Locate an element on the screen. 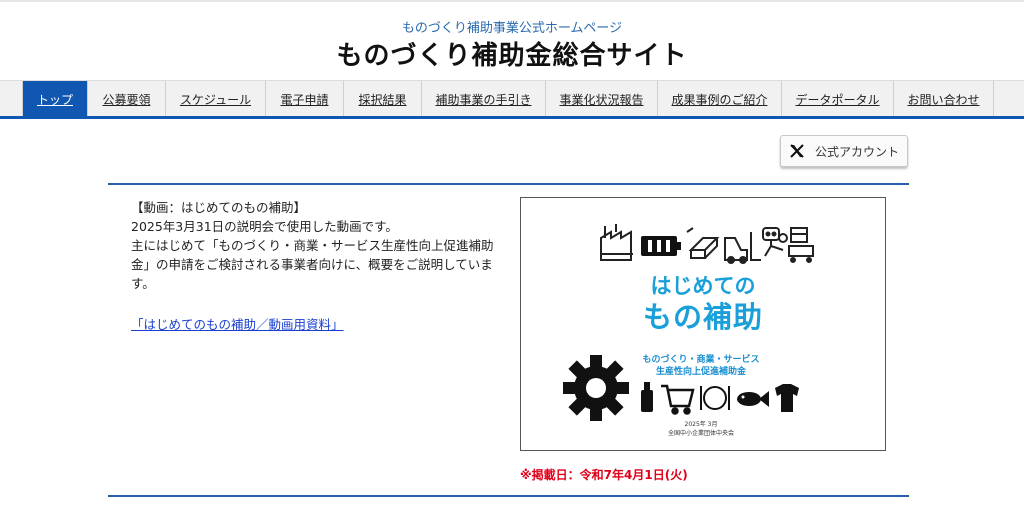  fish-icon is located at coordinates (753, 399).